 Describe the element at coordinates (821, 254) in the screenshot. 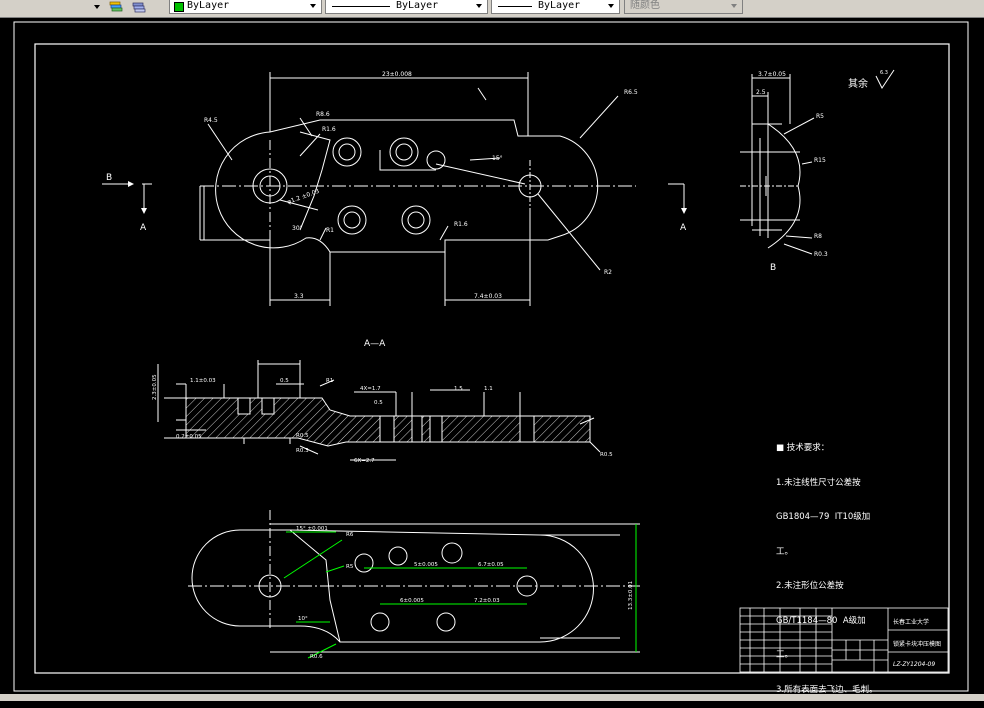

I see `dim-side-r03: R0.3` at that location.